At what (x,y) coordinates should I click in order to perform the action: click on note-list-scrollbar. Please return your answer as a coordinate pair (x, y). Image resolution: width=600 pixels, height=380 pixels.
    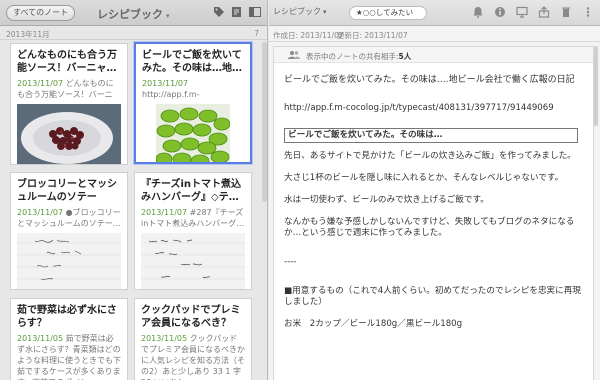
    Looking at the image, I should click on (264, 122).